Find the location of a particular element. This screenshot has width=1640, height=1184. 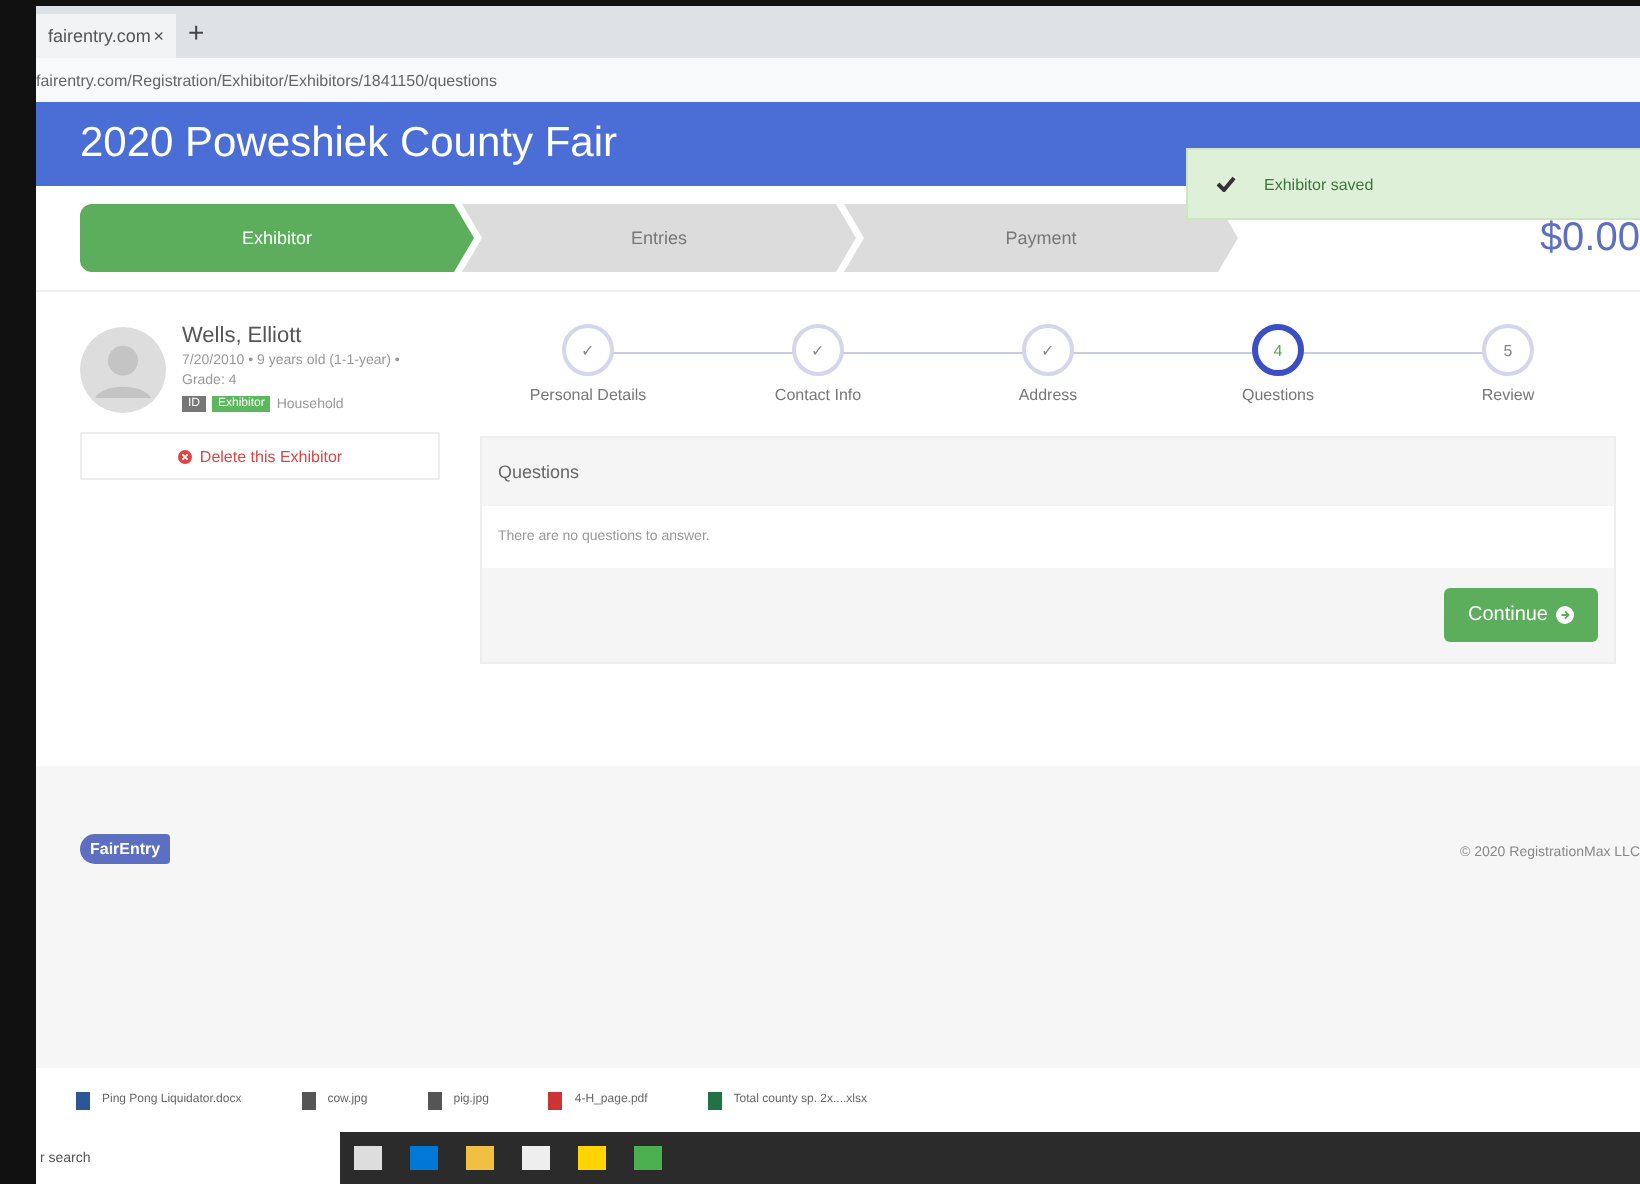

step-label: Review is located at coordinates (1508, 395).